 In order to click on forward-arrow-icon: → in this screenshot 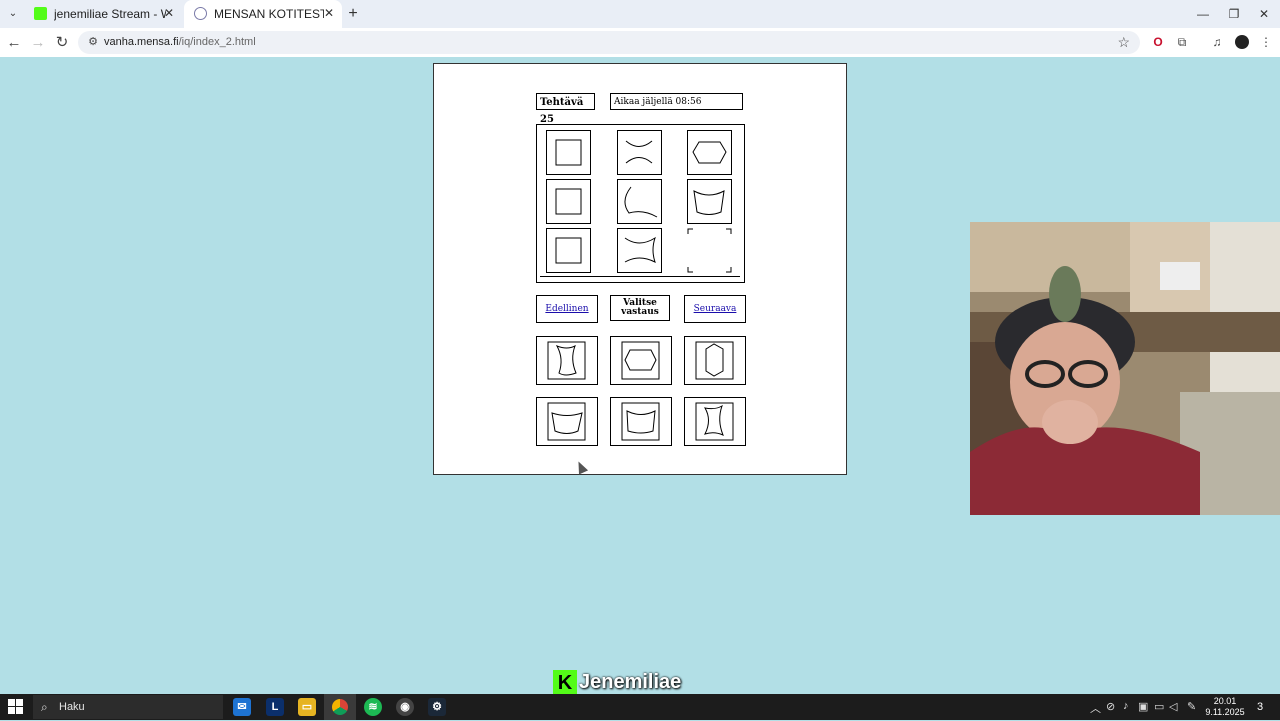, I will do `click(38, 43)`.